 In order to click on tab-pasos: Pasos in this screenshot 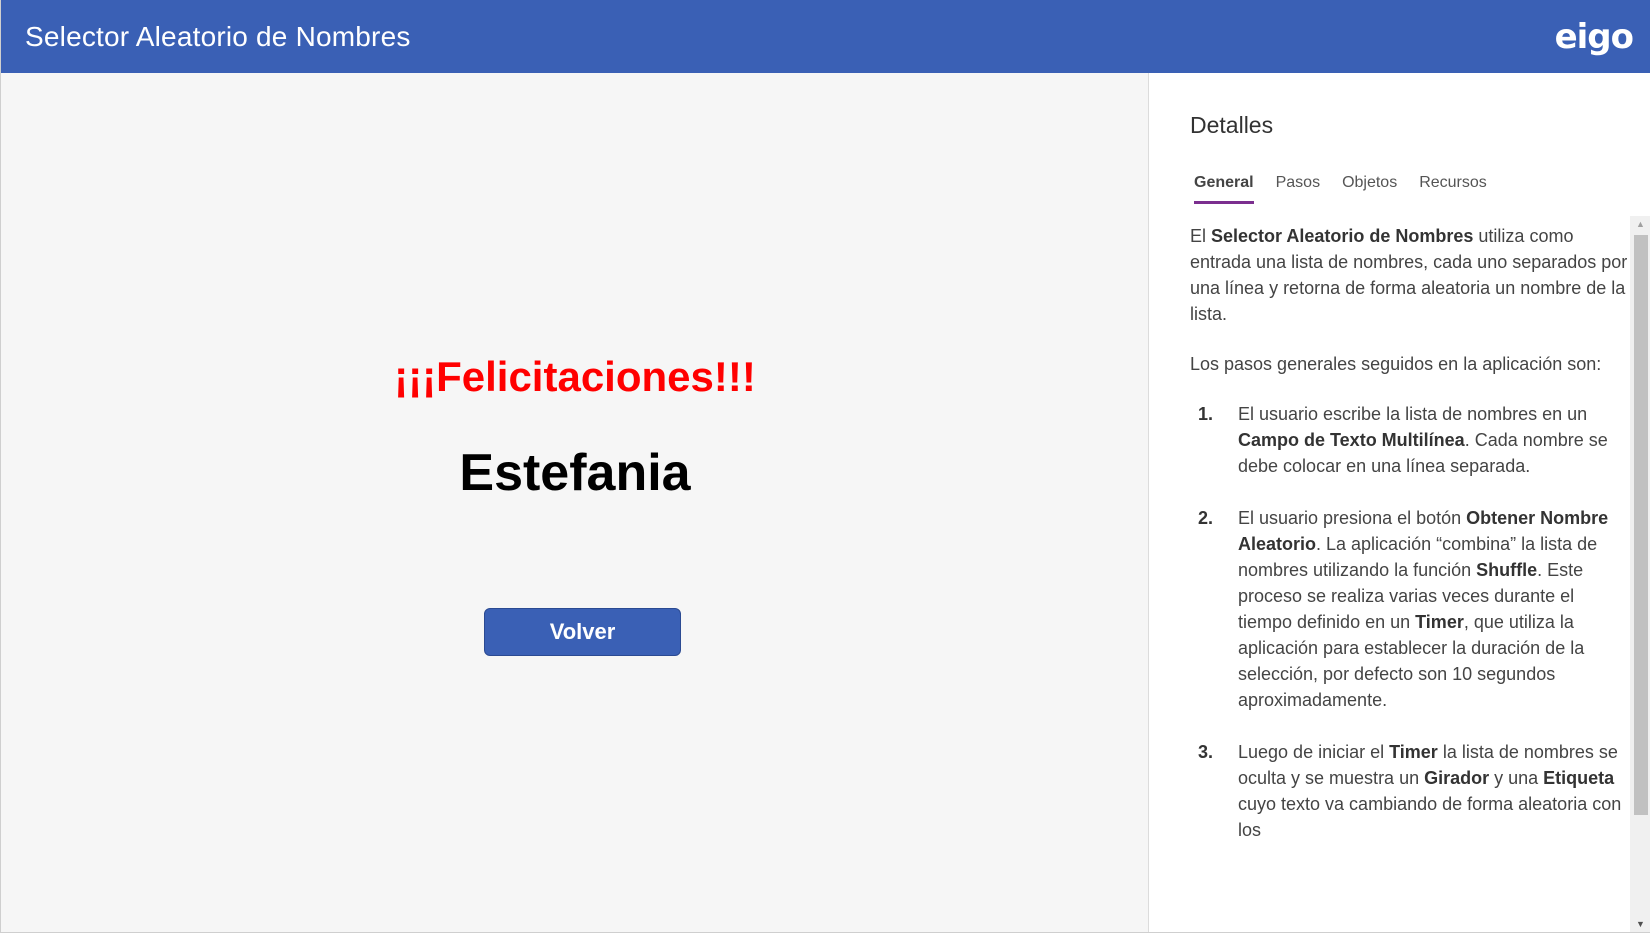, I will do `click(1298, 189)`.